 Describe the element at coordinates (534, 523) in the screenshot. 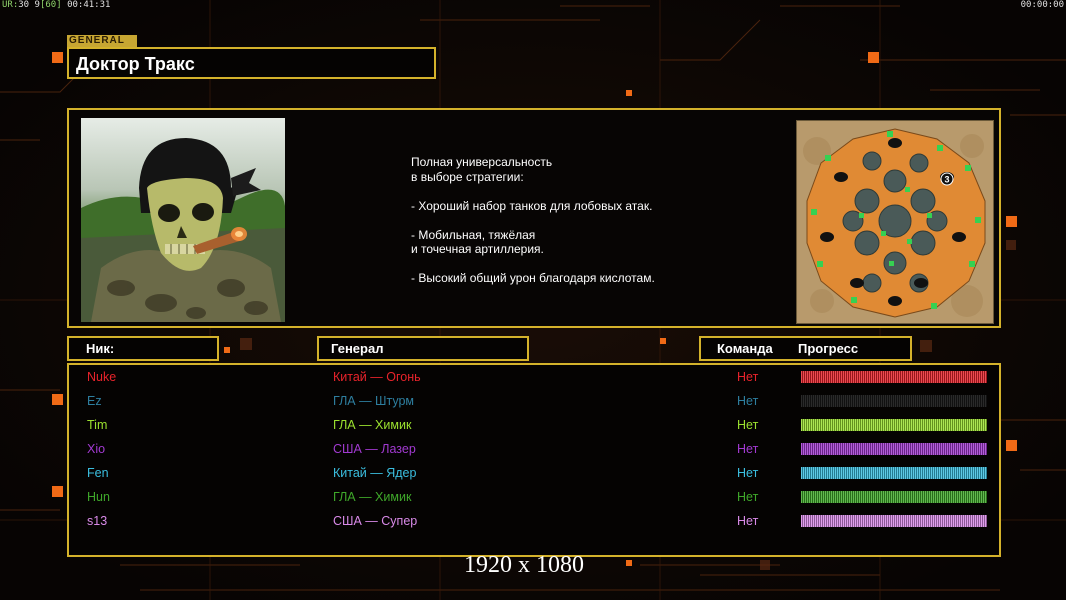

I see `player-row: s13 США — Супер Нет` at that location.